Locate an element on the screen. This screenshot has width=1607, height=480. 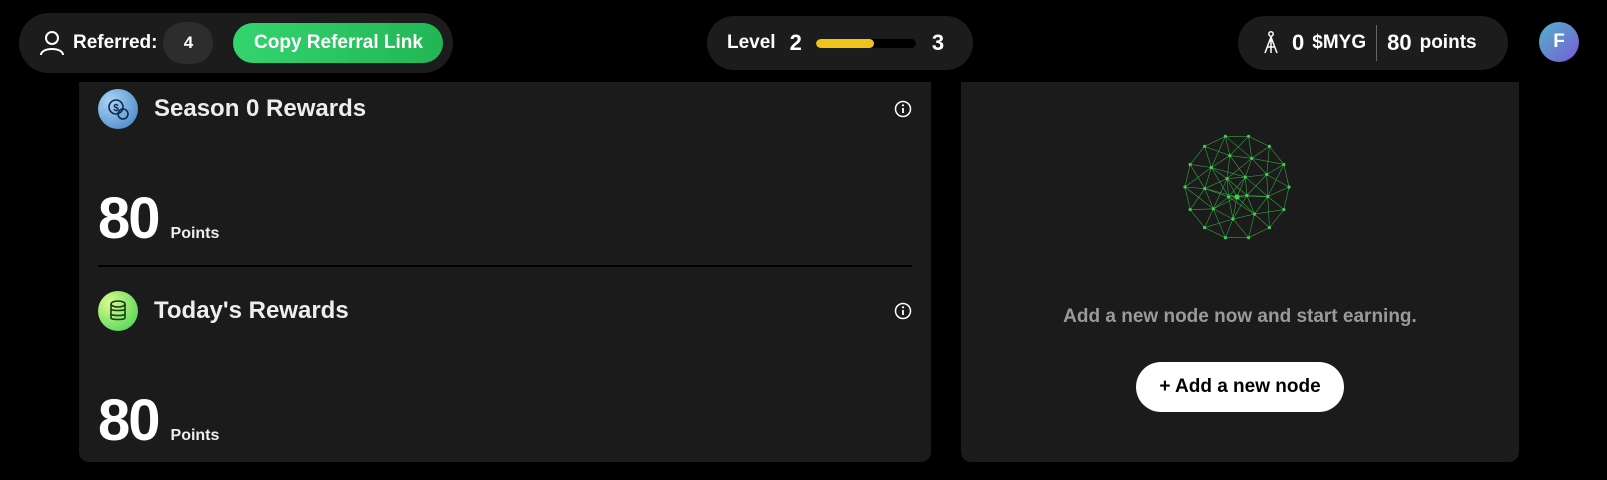
season-points-unit: Points is located at coordinates (195, 233).